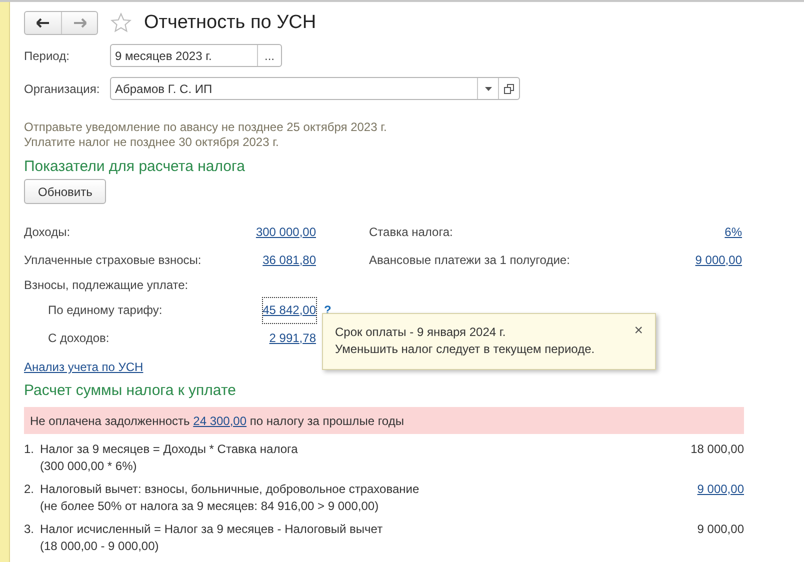 The width and height of the screenshot is (804, 562). I want to click on analysis-link: Анализ учета по УСН, so click(84, 367).